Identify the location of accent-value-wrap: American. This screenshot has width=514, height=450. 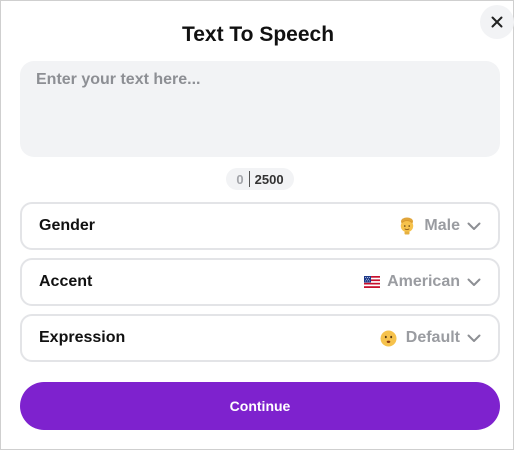
(422, 282).